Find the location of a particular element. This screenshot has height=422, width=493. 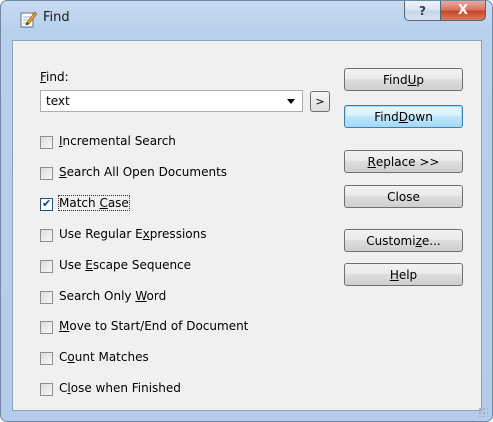

help-button: Help is located at coordinates (403, 274).